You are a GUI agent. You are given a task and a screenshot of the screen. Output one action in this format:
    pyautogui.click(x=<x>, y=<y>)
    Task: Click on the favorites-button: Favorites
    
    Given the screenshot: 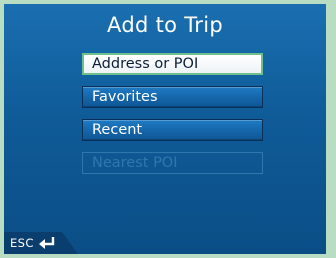 What is the action you would take?
    pyautogui.click(x=172, y=97)
    